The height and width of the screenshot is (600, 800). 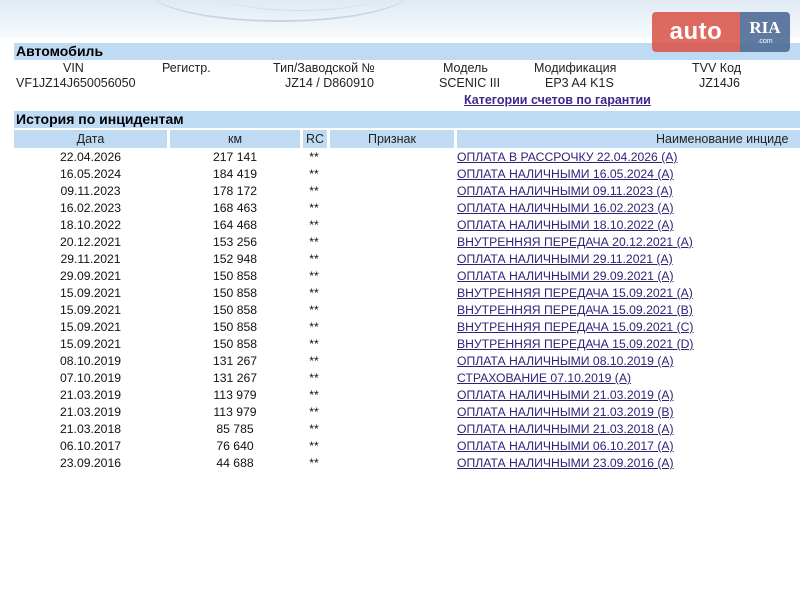 I want to click on incident-name-link: ОПЛАТА НАЛИЧНЫМИ 23.09.2016 (A), so click(x=565, y=463).